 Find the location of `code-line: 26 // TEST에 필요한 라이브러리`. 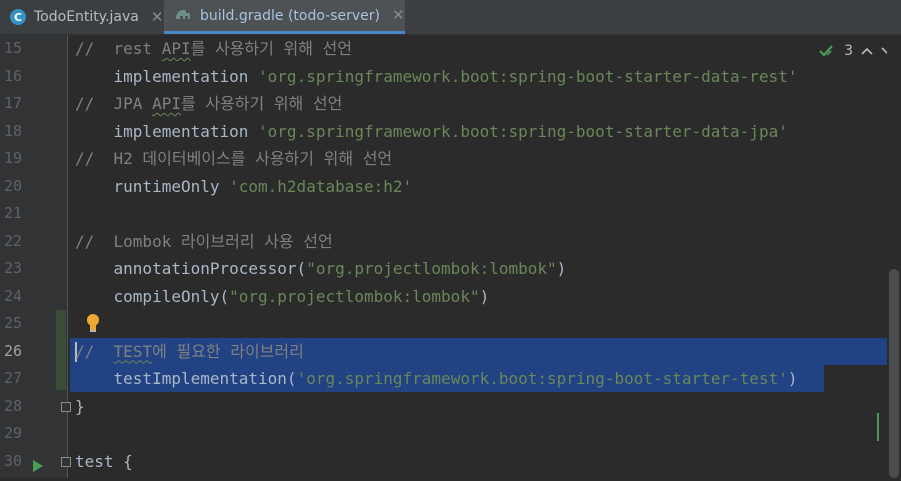

code-line: 26 // TEST에 필요한 라이브러리 is located at coordinates (450, 351).